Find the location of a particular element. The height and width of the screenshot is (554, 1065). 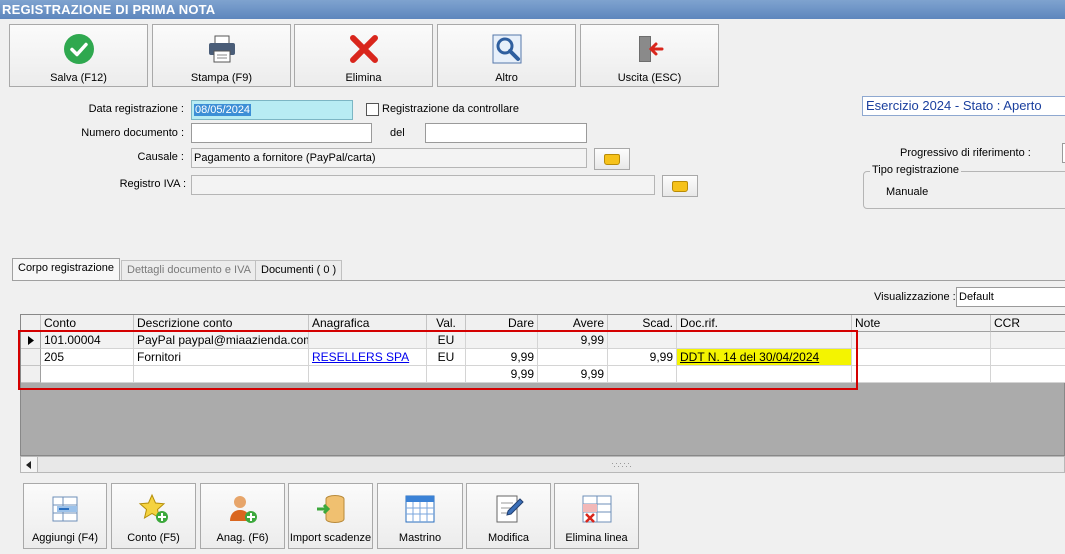

registro-iva-field is located at coordinates (423, 185).